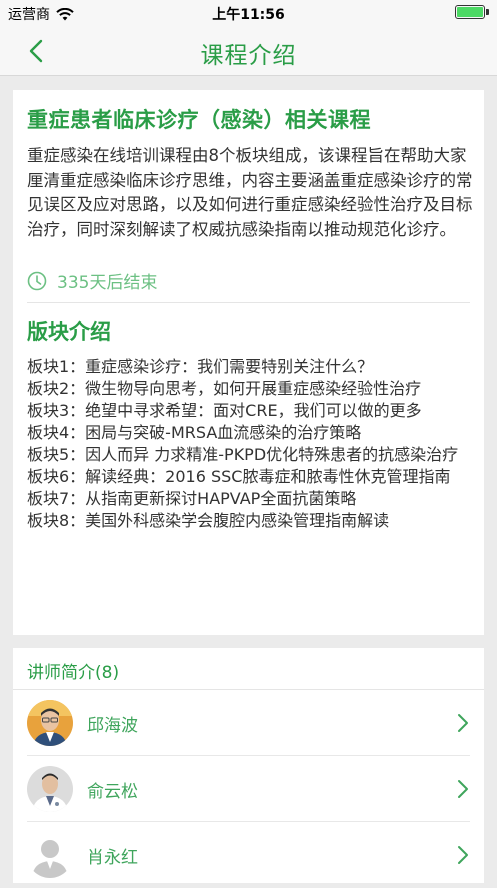  What do you see at coordinates (107, 283) in the screenshot?
I see `countdown-text: 335天后结束` at bounding box center [107, 283].